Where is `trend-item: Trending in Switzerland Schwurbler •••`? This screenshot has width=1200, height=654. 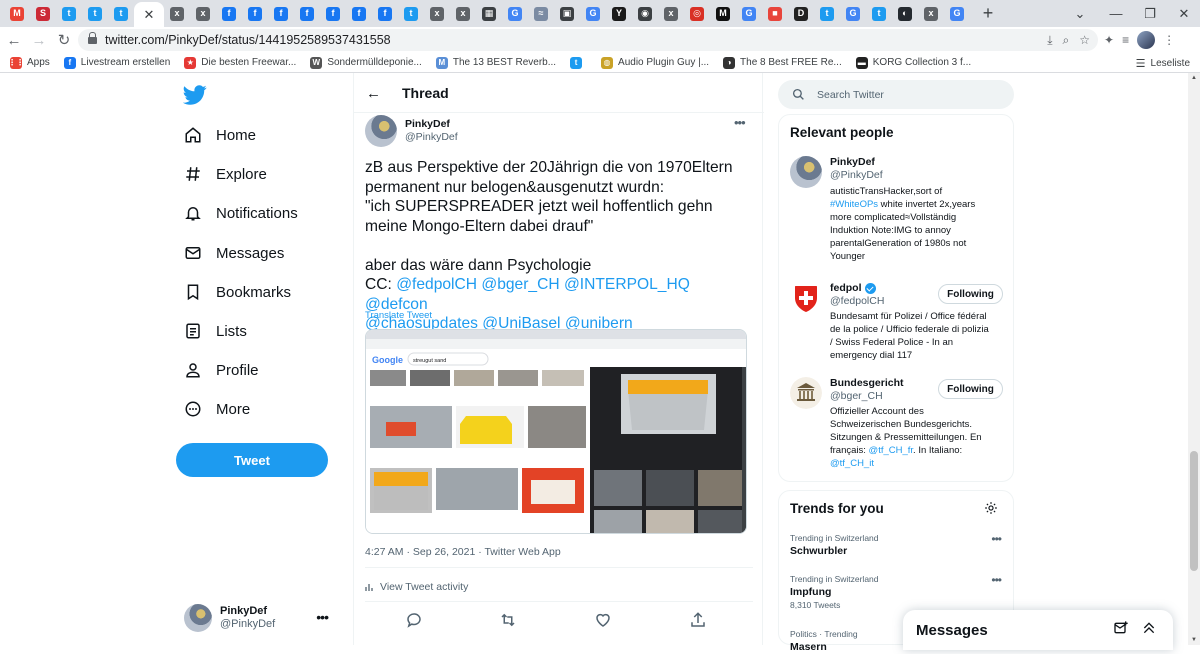
trend-item: Trending in Switzerland Schwurbler ••• is located at coordinates (897, 545).